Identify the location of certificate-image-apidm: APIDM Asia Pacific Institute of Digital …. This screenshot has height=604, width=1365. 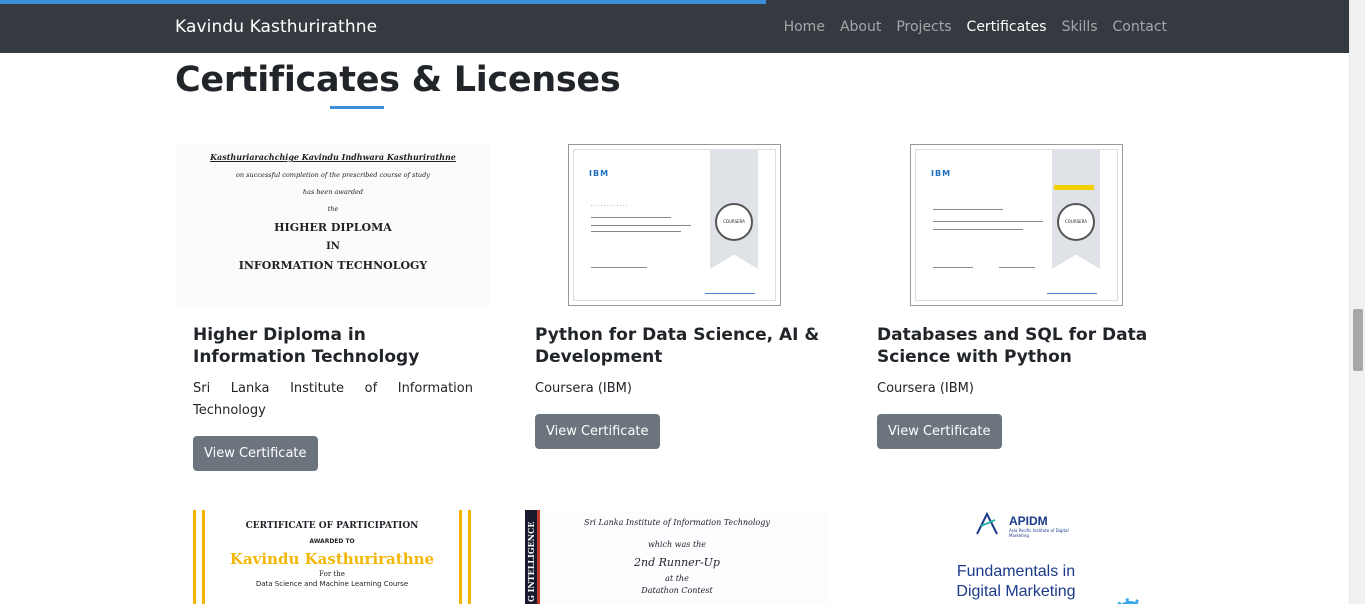
(1016, 557).